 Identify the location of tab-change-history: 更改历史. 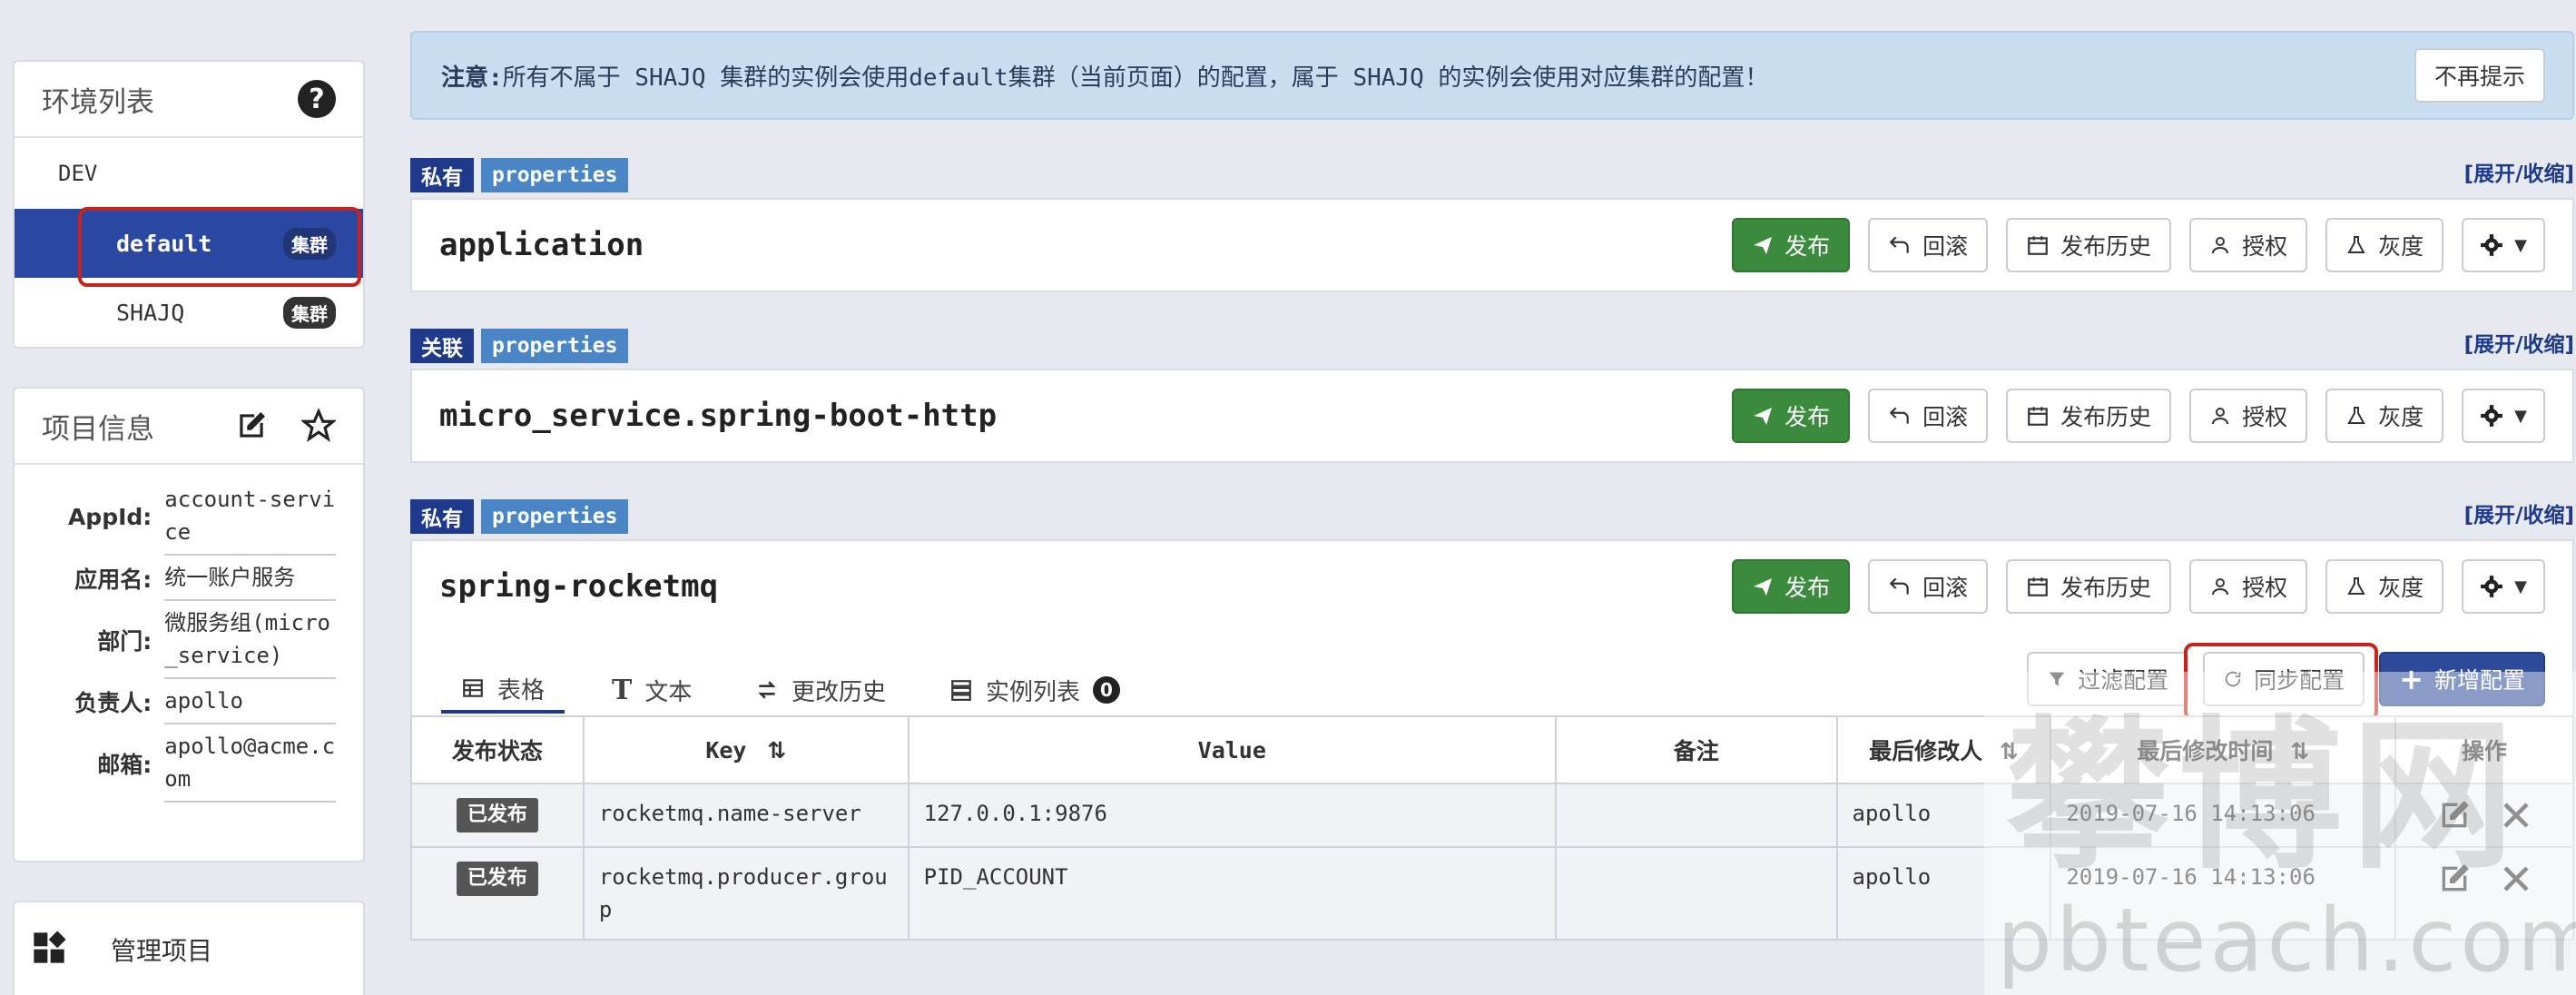
(820, 690).